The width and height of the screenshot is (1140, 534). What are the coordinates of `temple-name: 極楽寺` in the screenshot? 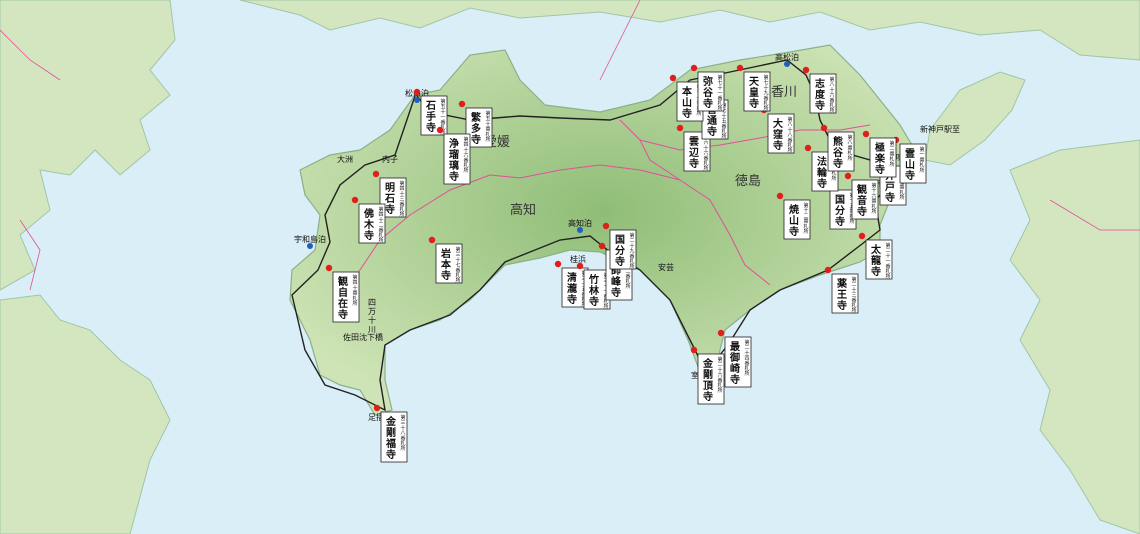 It's located at (880, 158).